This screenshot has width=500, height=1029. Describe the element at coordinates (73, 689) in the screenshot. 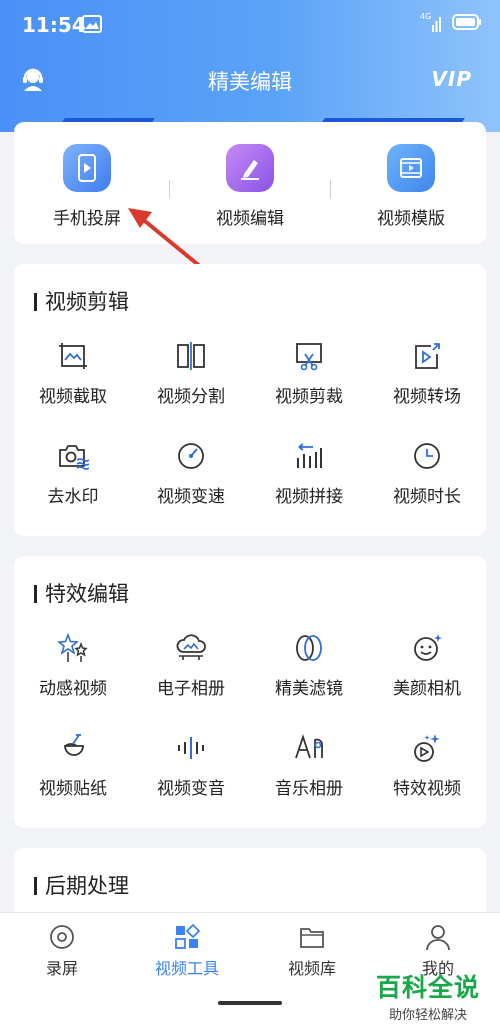

I see `tool-label: 动感视频` at that location.